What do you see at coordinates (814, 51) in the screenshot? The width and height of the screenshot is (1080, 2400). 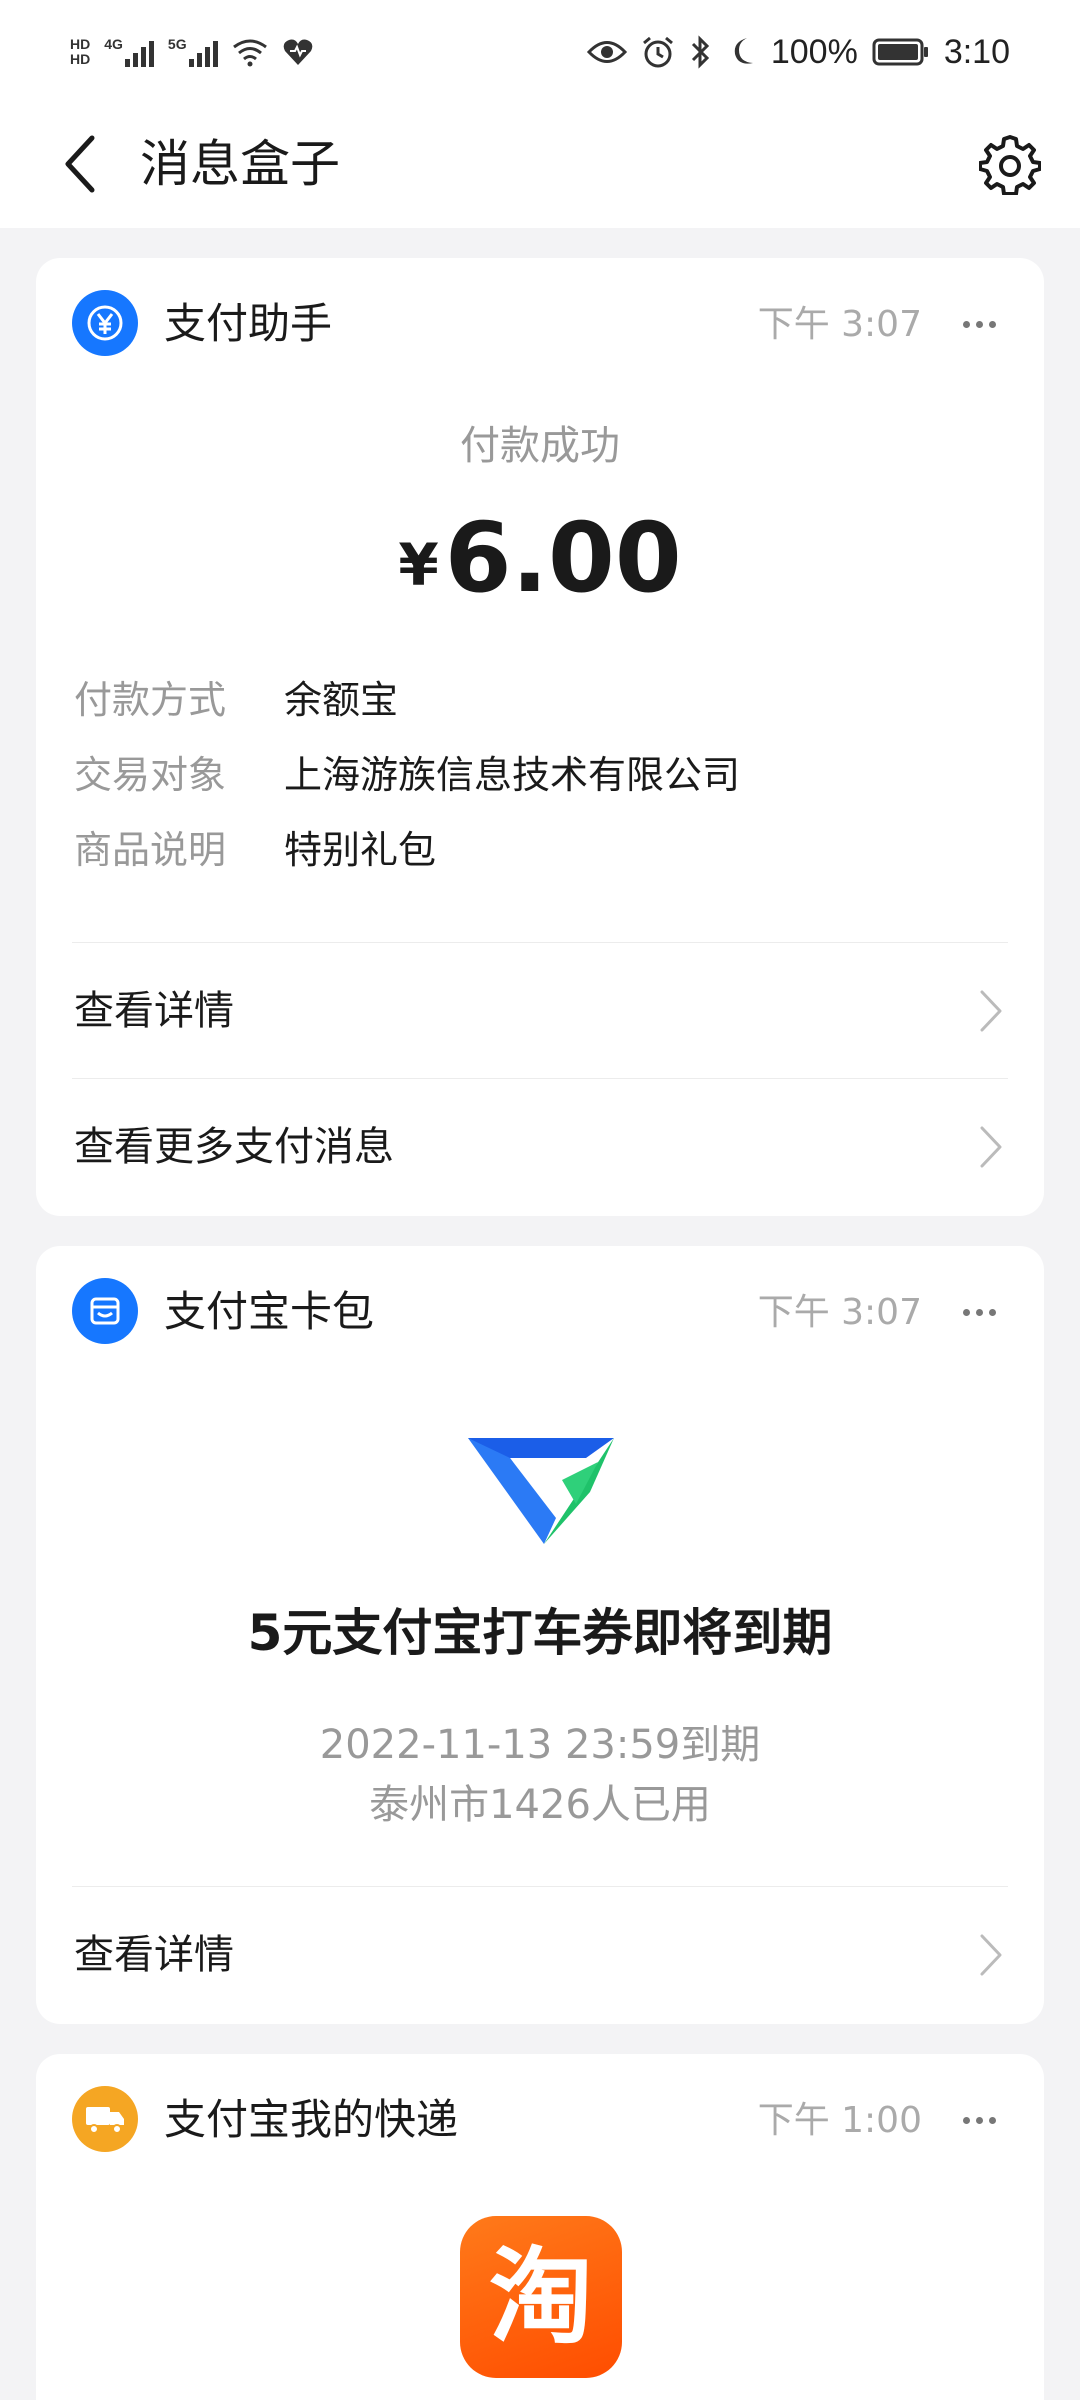 I see `battery-percent: 100%` at bounding box center [814, 51].